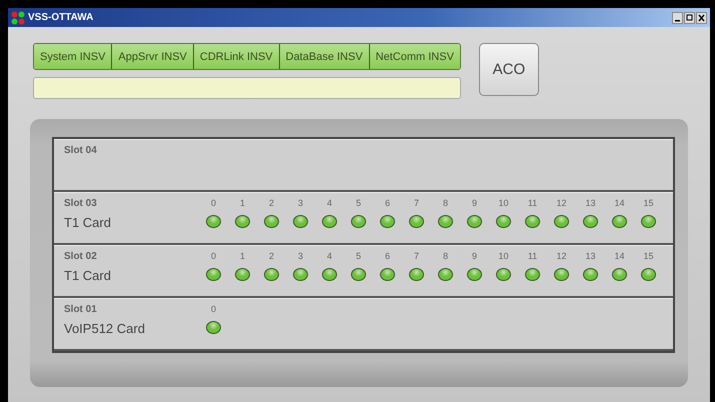  I want to click on minimize-icon, so click(677, 18).